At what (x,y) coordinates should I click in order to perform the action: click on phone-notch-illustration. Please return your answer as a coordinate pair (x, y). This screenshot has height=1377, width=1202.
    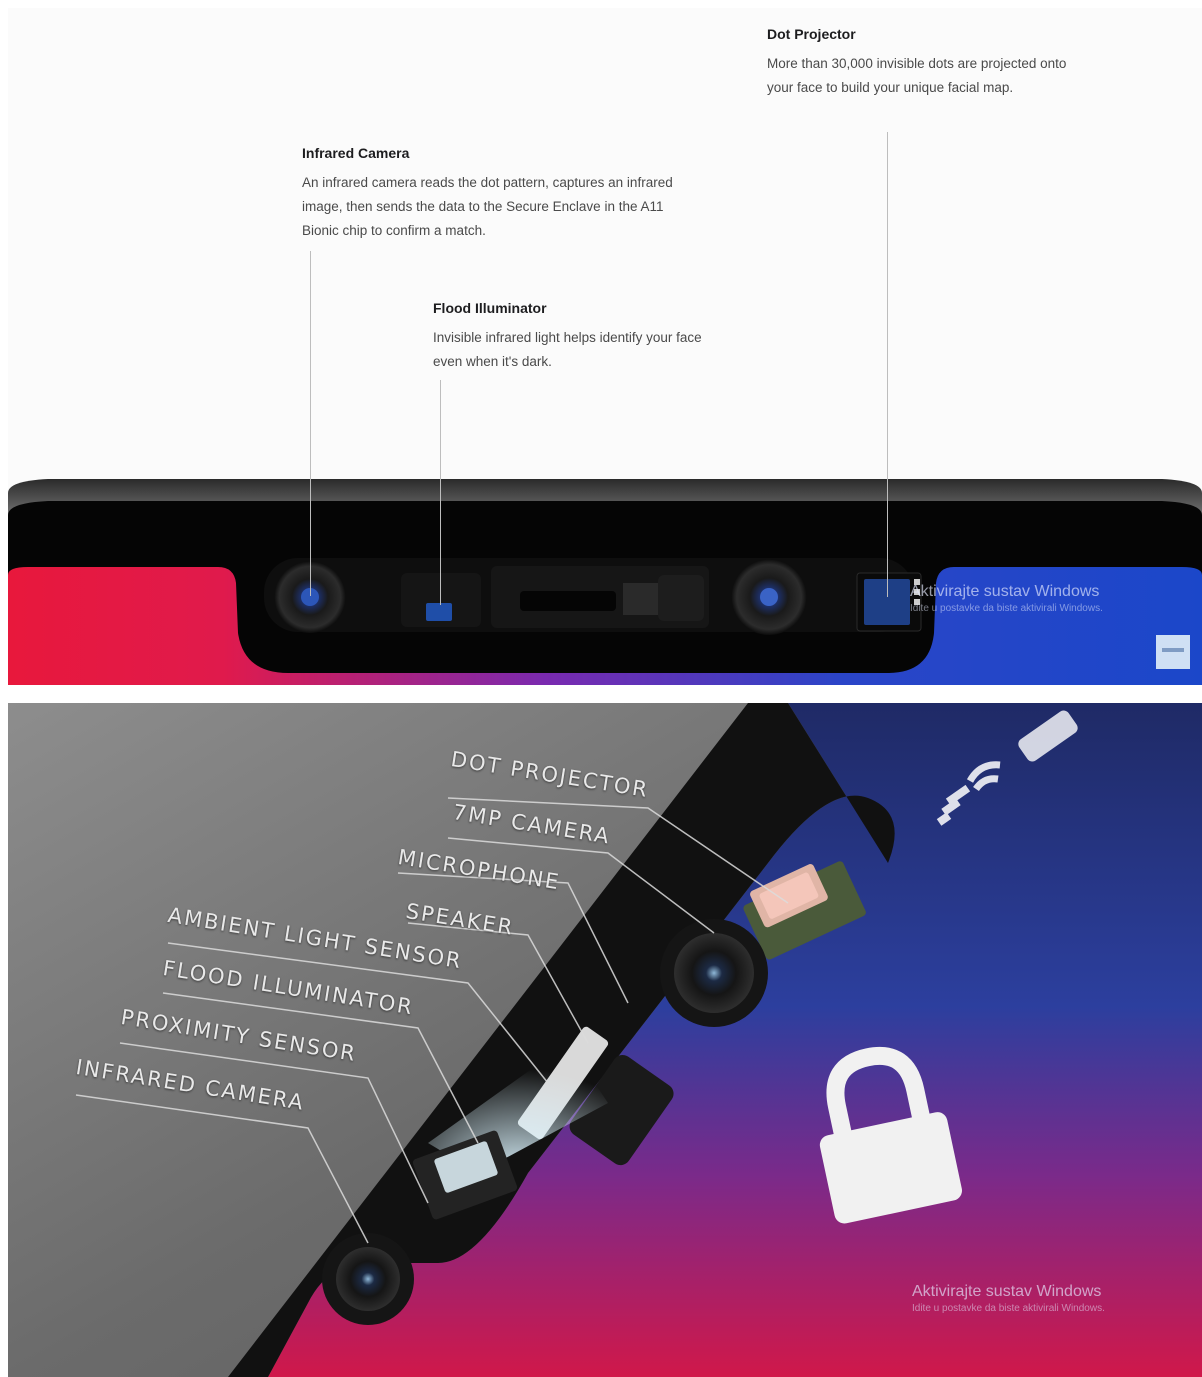
    Looking at the image, I should click on (605, 582).